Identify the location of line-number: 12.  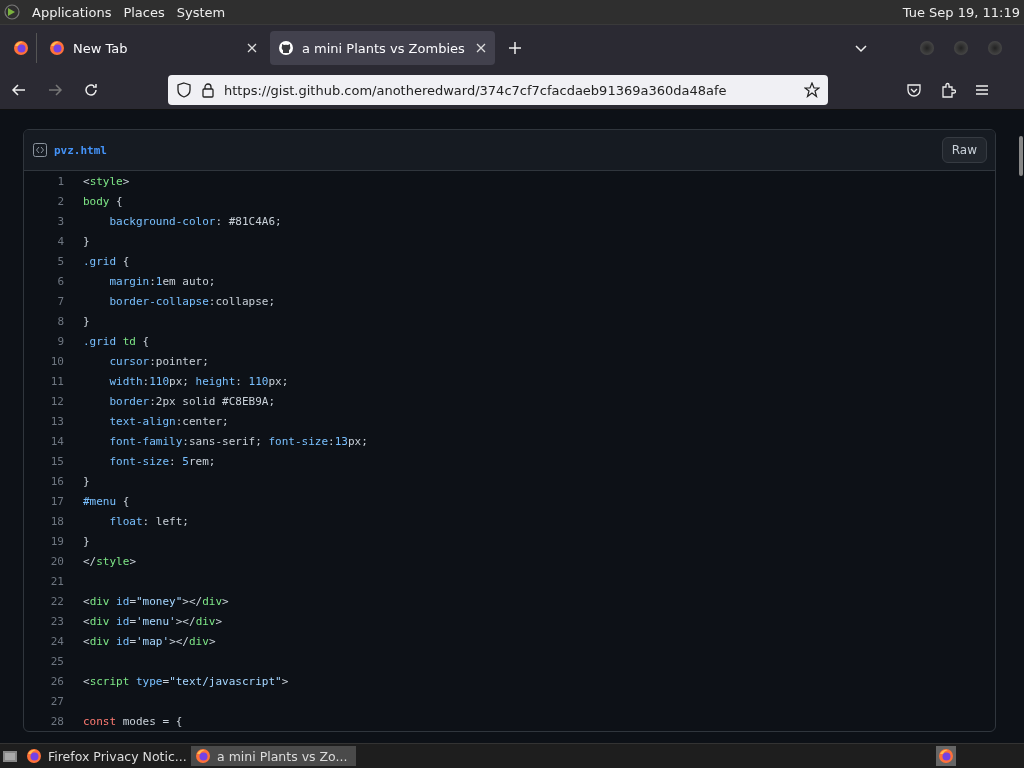
(56, 401).